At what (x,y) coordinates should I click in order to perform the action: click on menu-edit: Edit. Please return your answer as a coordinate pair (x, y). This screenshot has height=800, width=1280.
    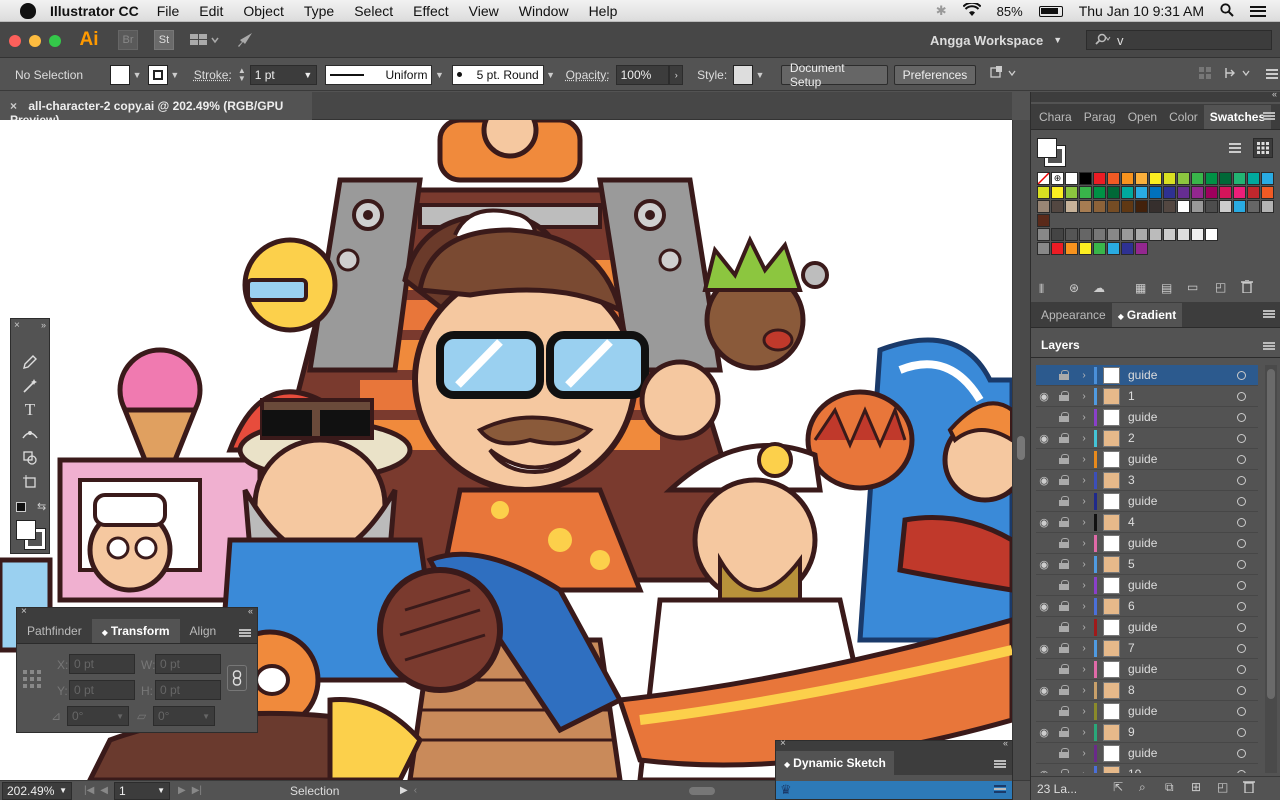
    Looking at the image, I should click on (211, 11).